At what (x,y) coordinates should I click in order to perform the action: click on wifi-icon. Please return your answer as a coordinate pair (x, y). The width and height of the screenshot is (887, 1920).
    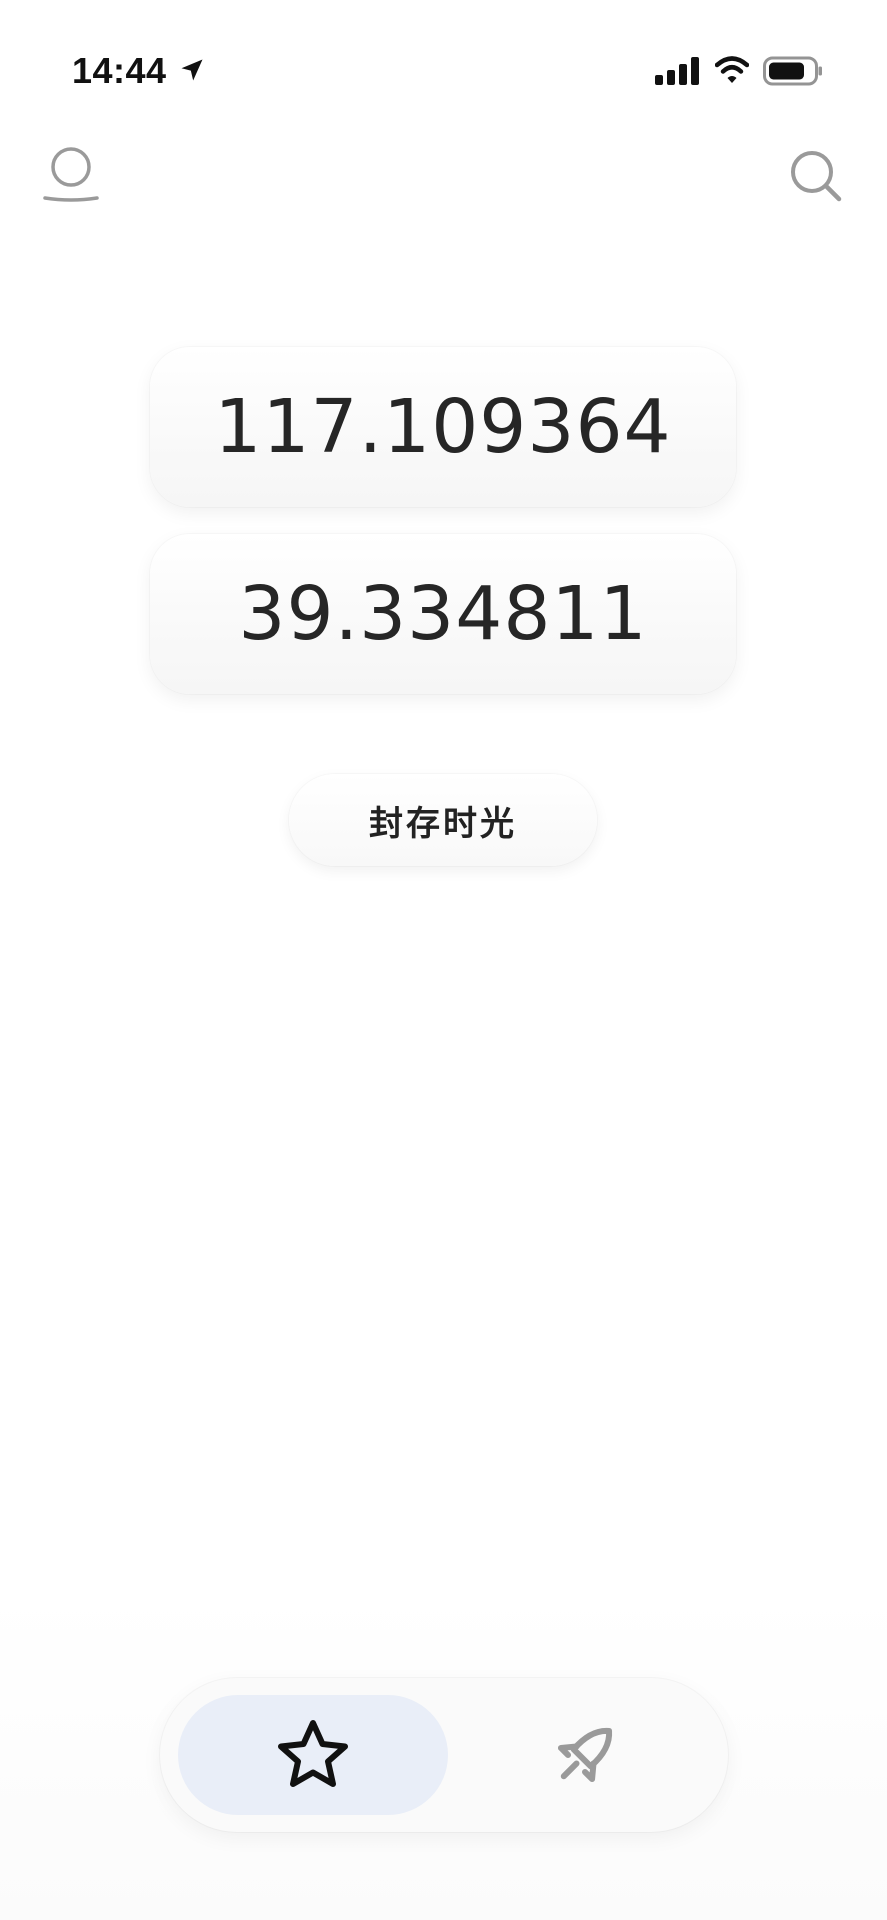
    Looking at the image, I should click on (732, 69).